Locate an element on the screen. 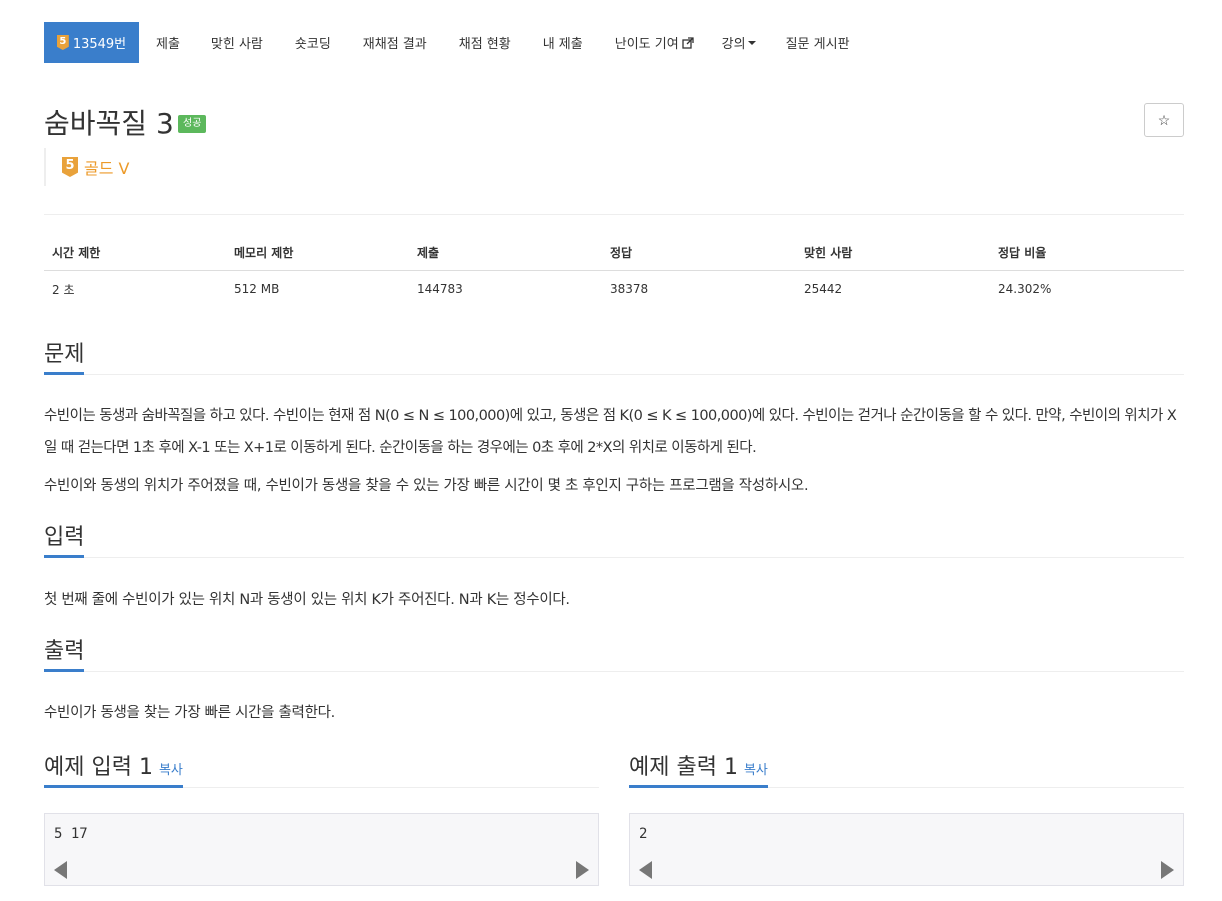 The width and height of the screenshot is (1222, 901). nav-problem-number-label: 13549번 is located at coordinates (99, 44).